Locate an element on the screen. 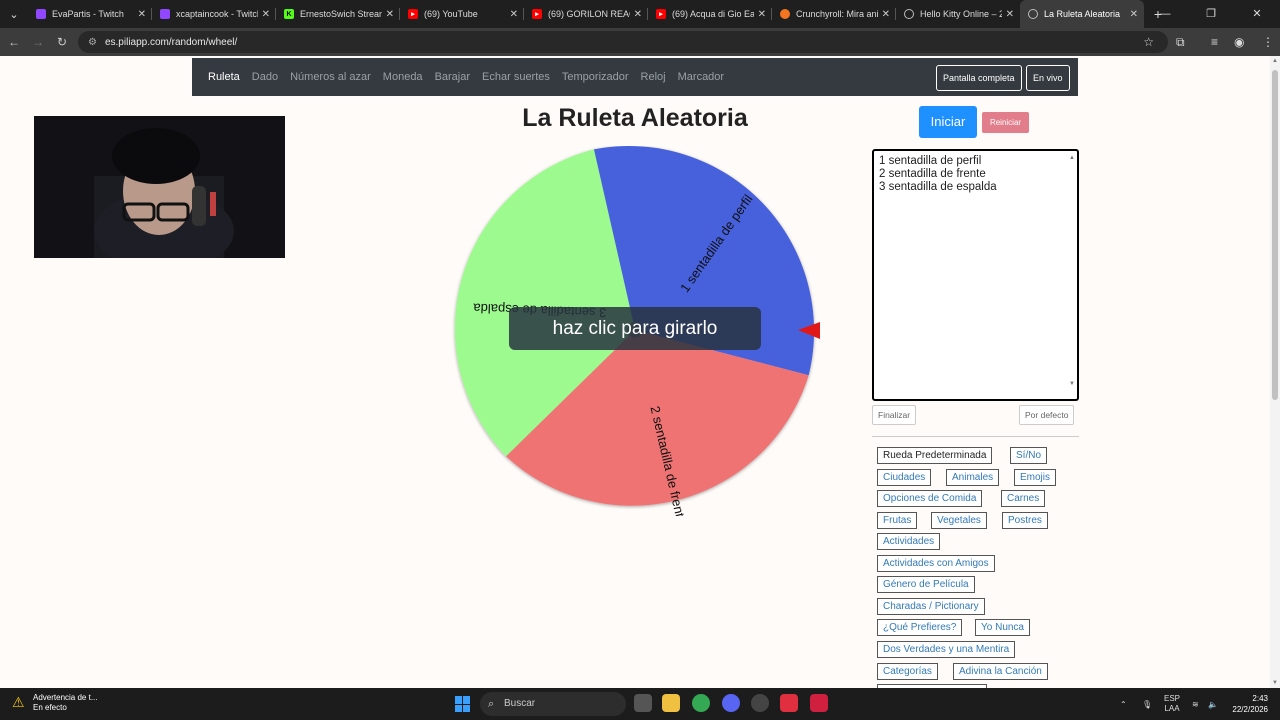 The image size is (1280, 720). spin-overlay: haz clic para girarlo is located at coordinates (635, 328).